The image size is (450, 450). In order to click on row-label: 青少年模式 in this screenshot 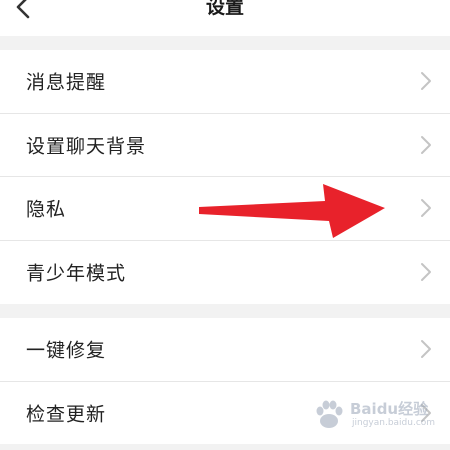, I will do `click(76, 273)`.